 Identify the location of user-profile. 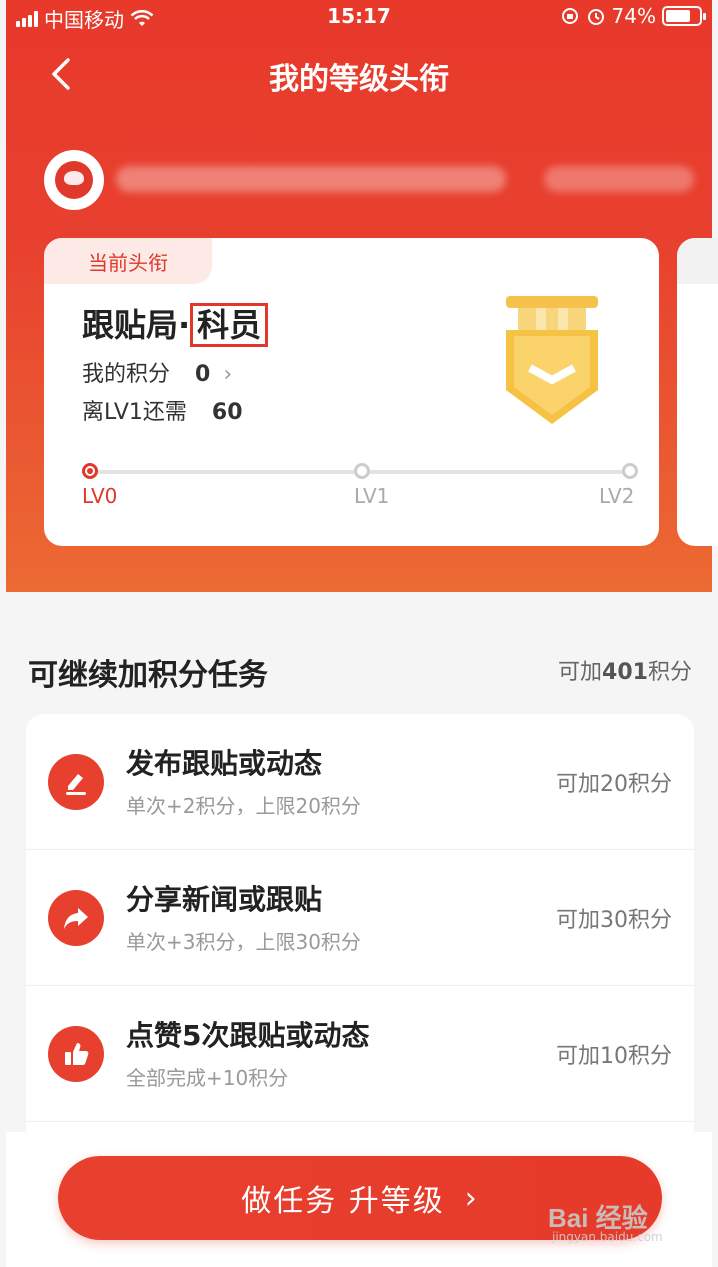
(374, 180).